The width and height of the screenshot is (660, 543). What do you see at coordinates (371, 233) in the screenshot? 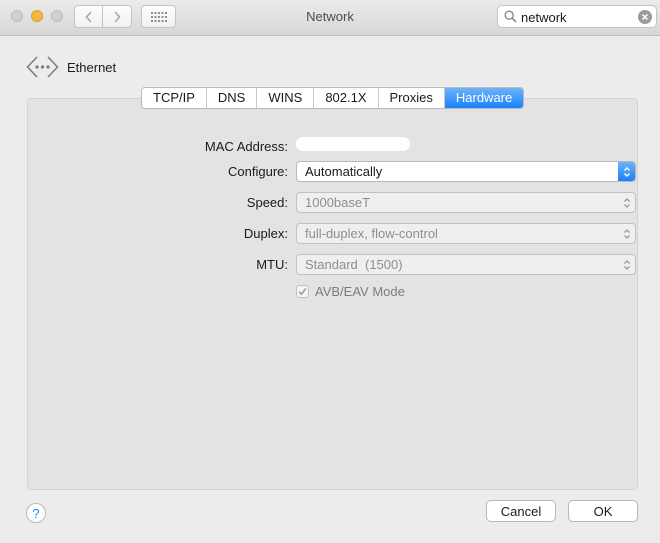
I see `duplex-value: full-duplex, flow-control` at bounding box center [371, 233].